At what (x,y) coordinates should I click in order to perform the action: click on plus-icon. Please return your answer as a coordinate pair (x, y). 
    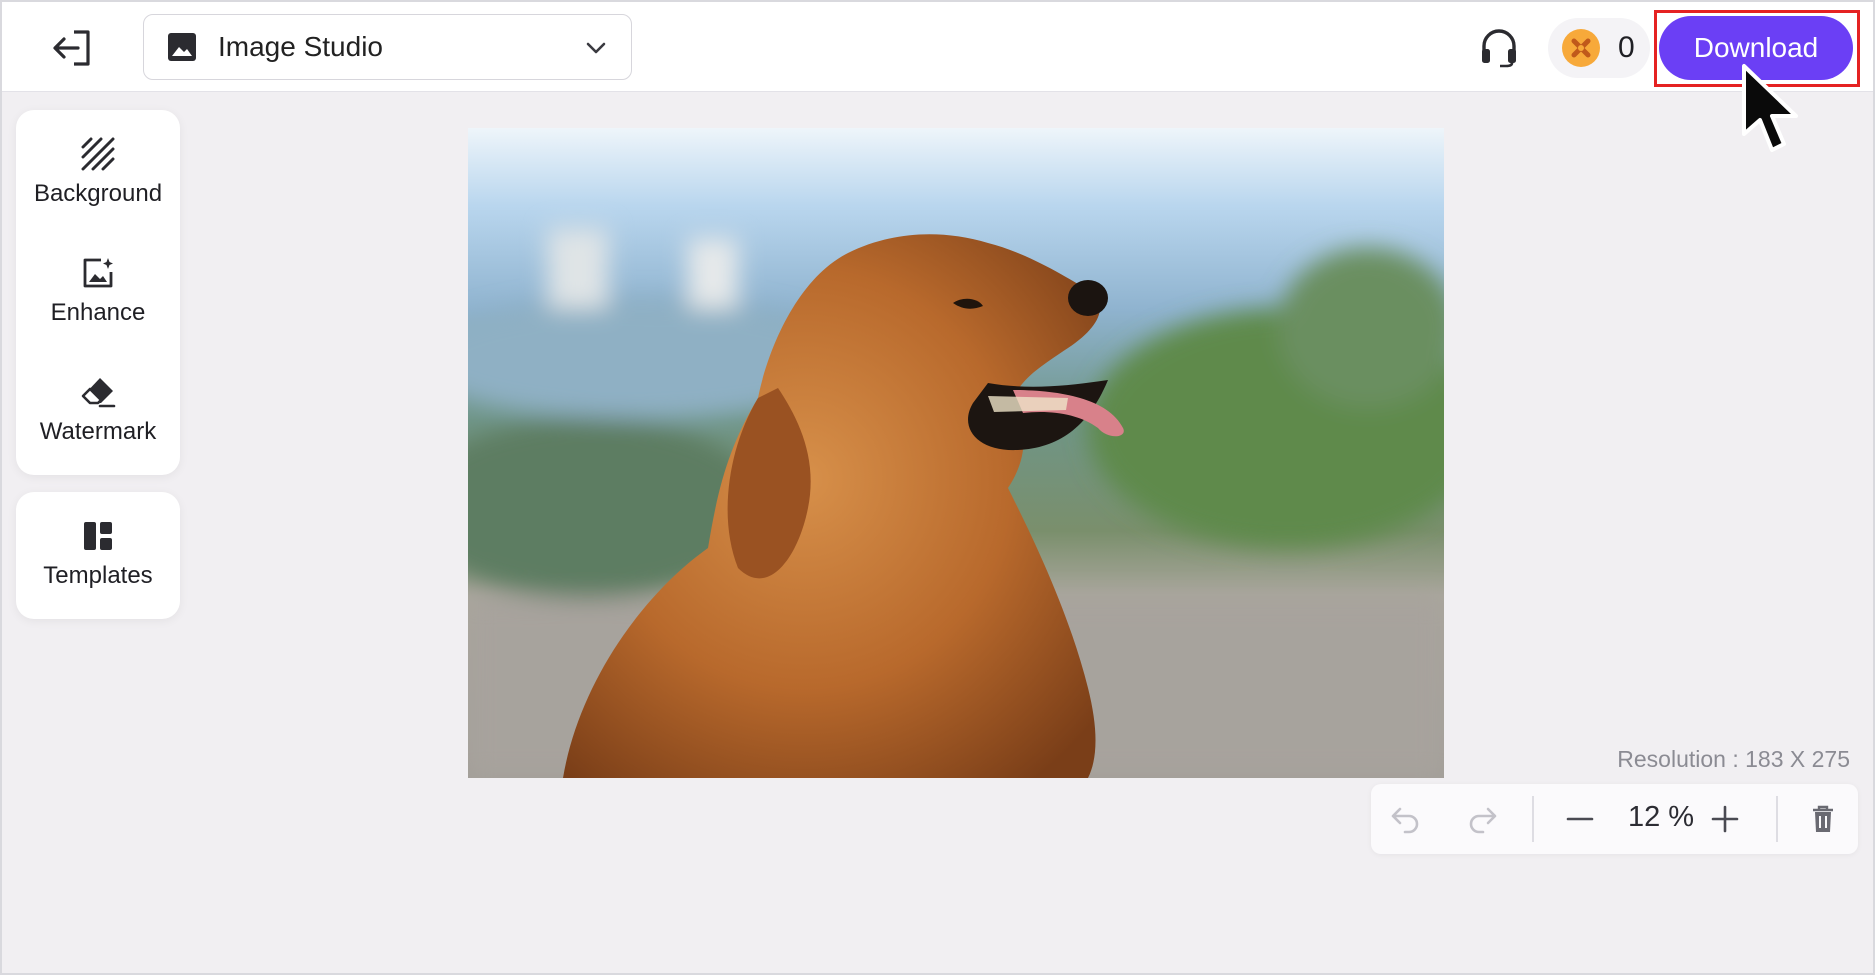
    Looking at the image, I should click on (1725, 819).